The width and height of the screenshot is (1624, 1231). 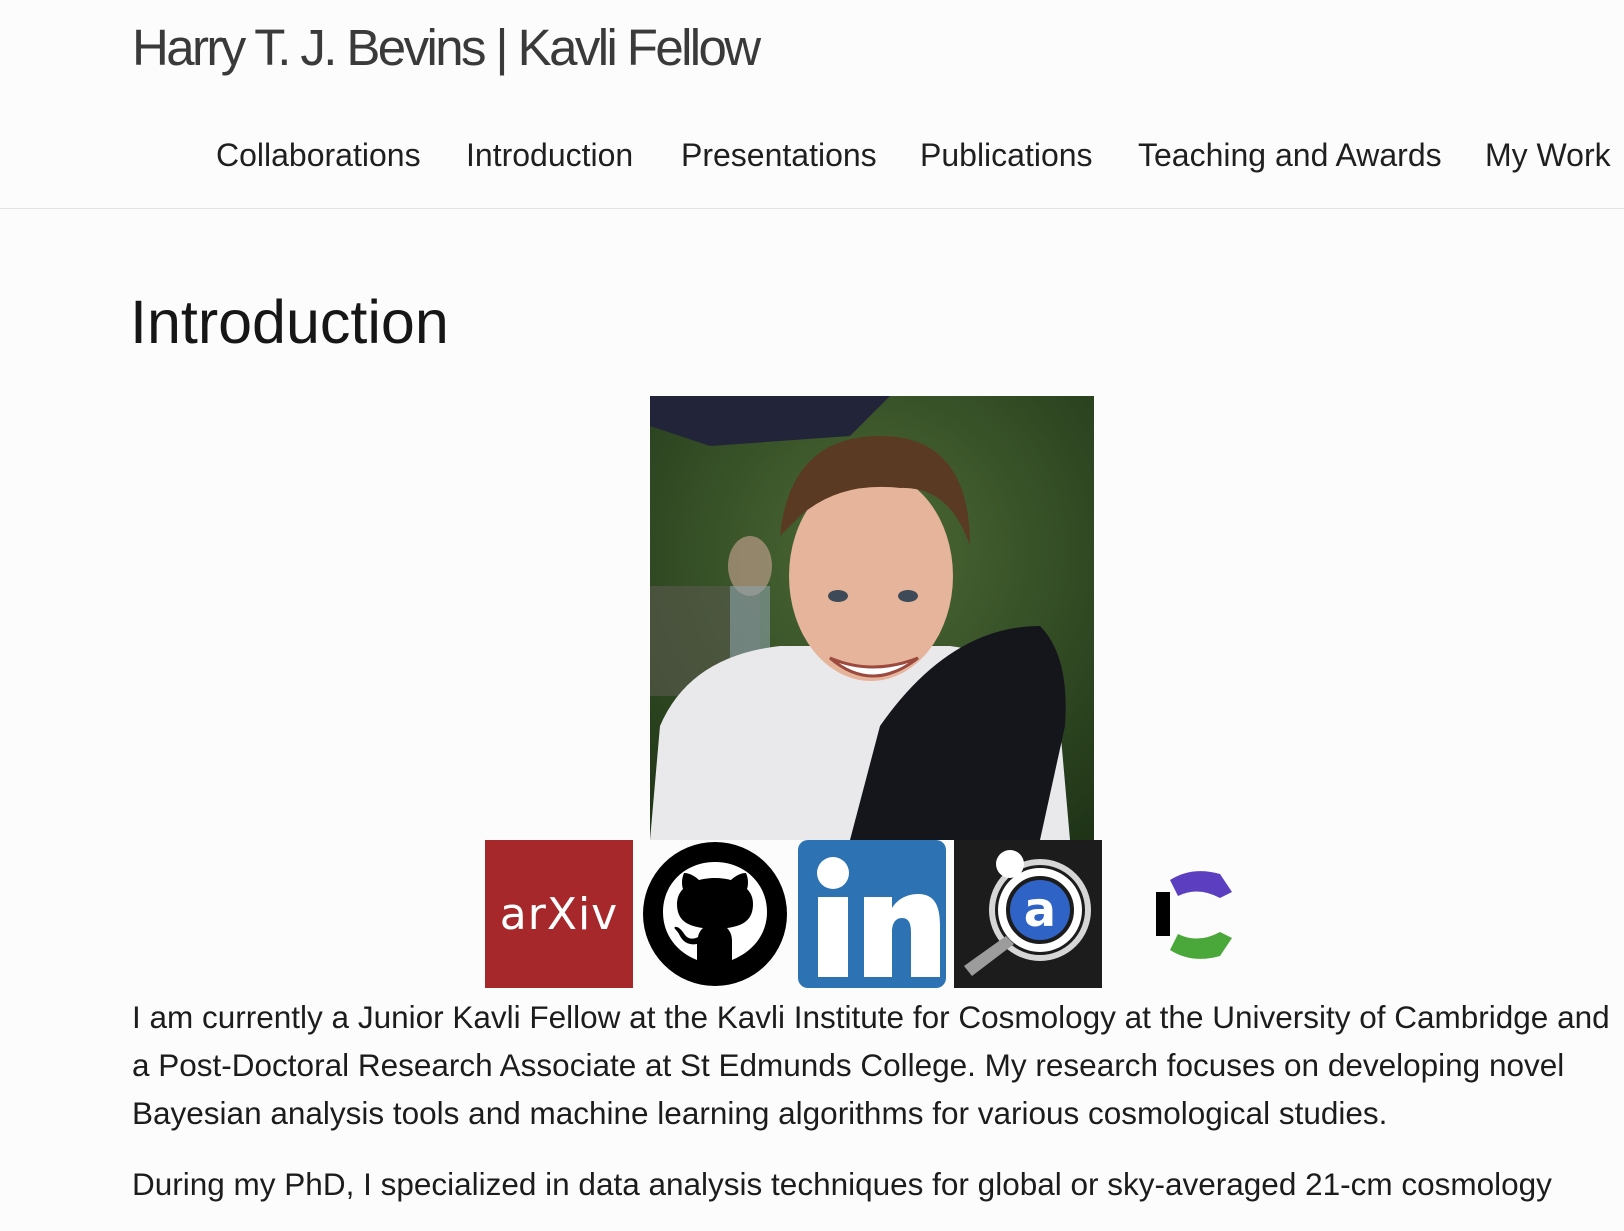 What do you see at coordinates (289, 322) in the screenshot?
I see `page-title: Introduction` at bounding box center [289, 322].